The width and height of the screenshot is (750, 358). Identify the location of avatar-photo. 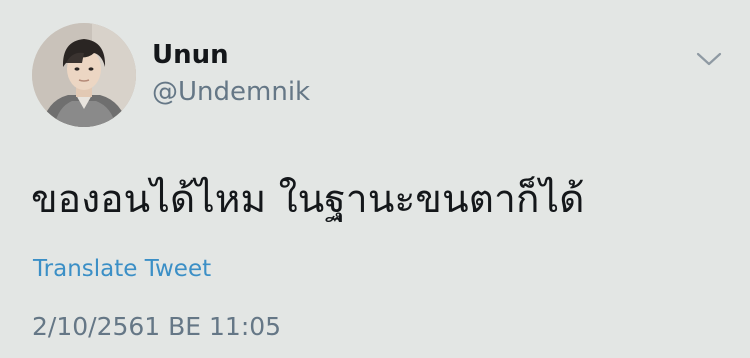
(84, 75).